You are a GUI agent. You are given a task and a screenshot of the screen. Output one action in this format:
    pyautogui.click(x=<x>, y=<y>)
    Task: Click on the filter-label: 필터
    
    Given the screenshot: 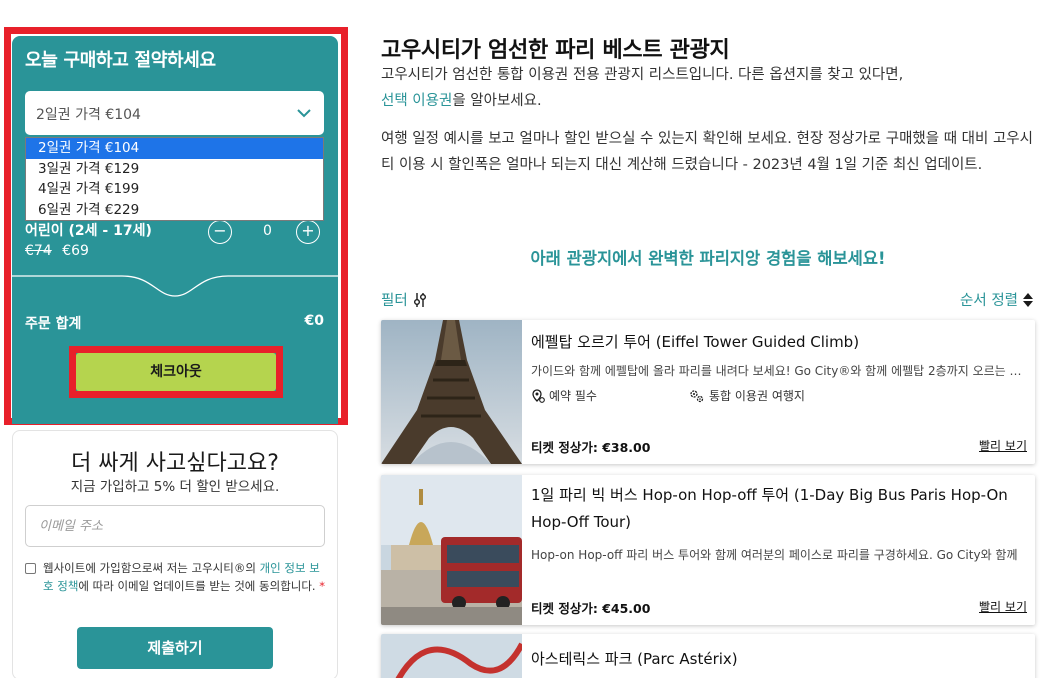 What is the action you would take?
    pyautogui.click(x=394, y=301)
    